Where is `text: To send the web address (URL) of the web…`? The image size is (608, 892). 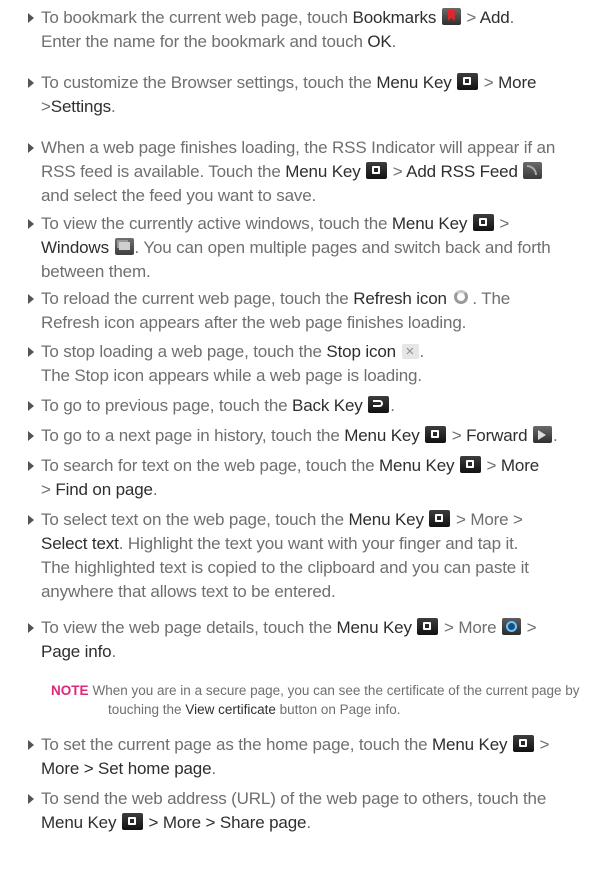
text: To send the web address (URL) of the web… is located at coordinates (294, 798).